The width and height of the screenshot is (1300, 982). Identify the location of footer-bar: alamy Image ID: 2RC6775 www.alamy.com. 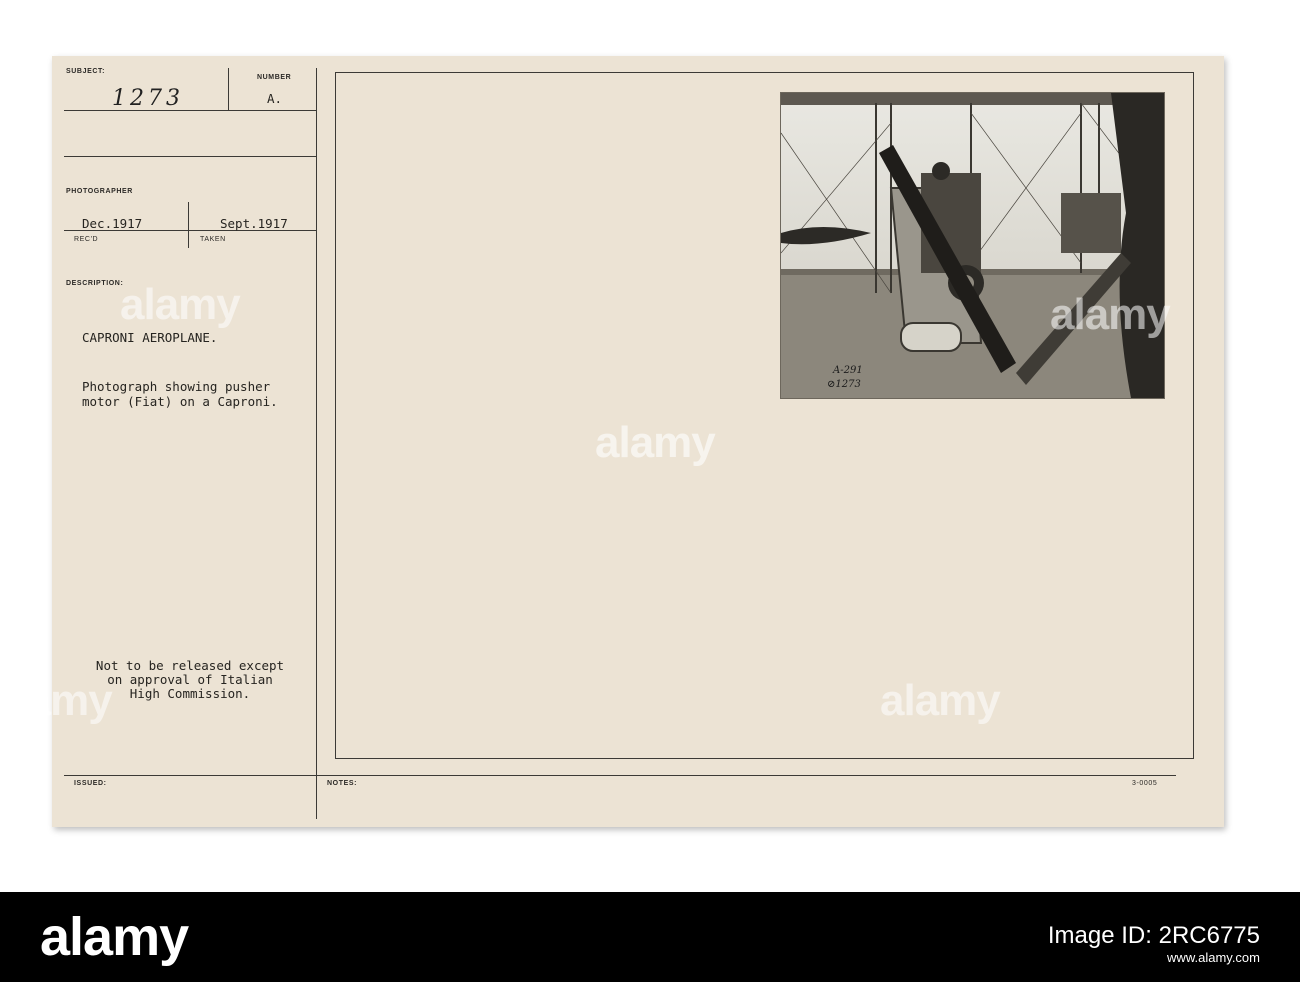
(650, 937).